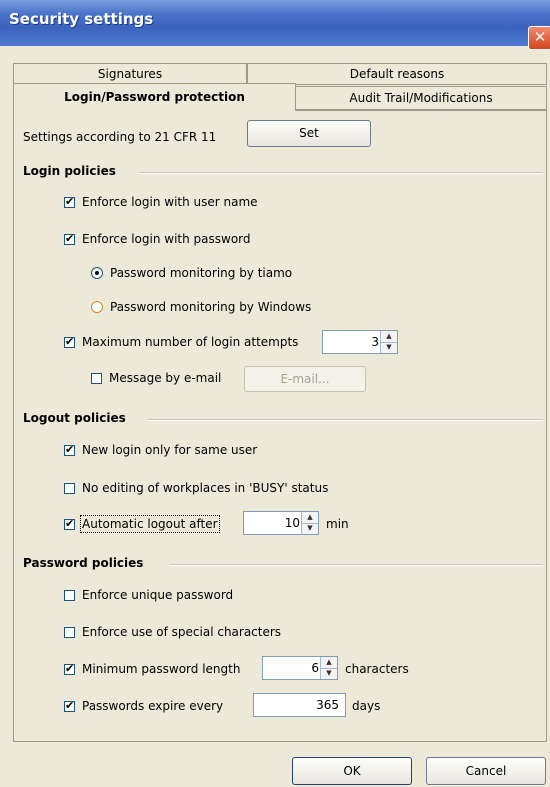 The width and height of the screenshot is (550, 787). Describe the element at coordinates (120, 137) in the screenshot. I see `cfr-label: Settings according to 21 CFR 11` at that location.